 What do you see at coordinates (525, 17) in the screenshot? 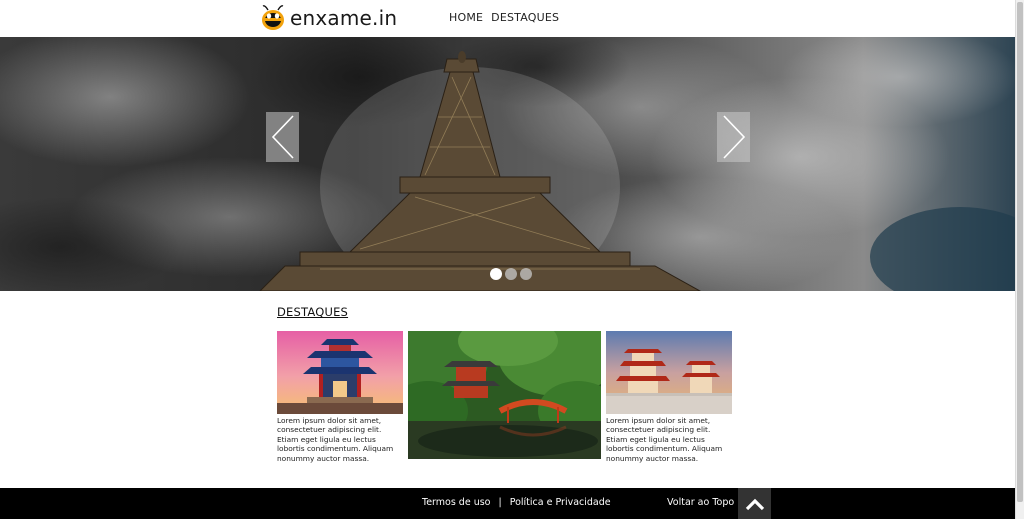
I see `nav-destaques: DESTAQUES` at bounding box center [525, 17].